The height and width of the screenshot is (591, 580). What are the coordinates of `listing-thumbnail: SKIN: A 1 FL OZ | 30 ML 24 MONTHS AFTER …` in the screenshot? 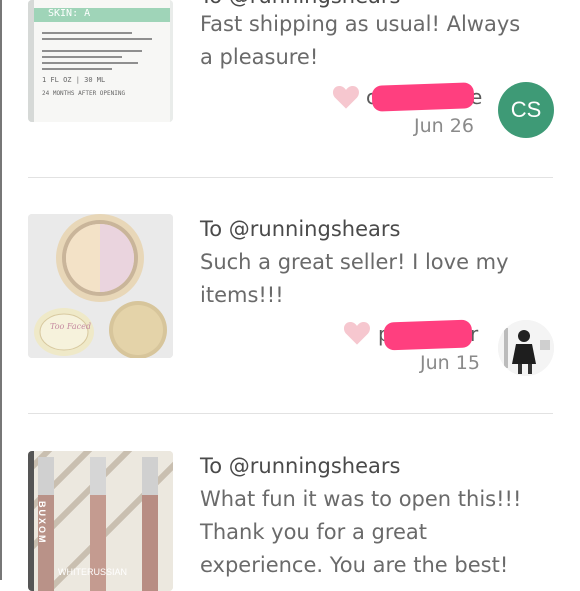 It's located at (100, 61).